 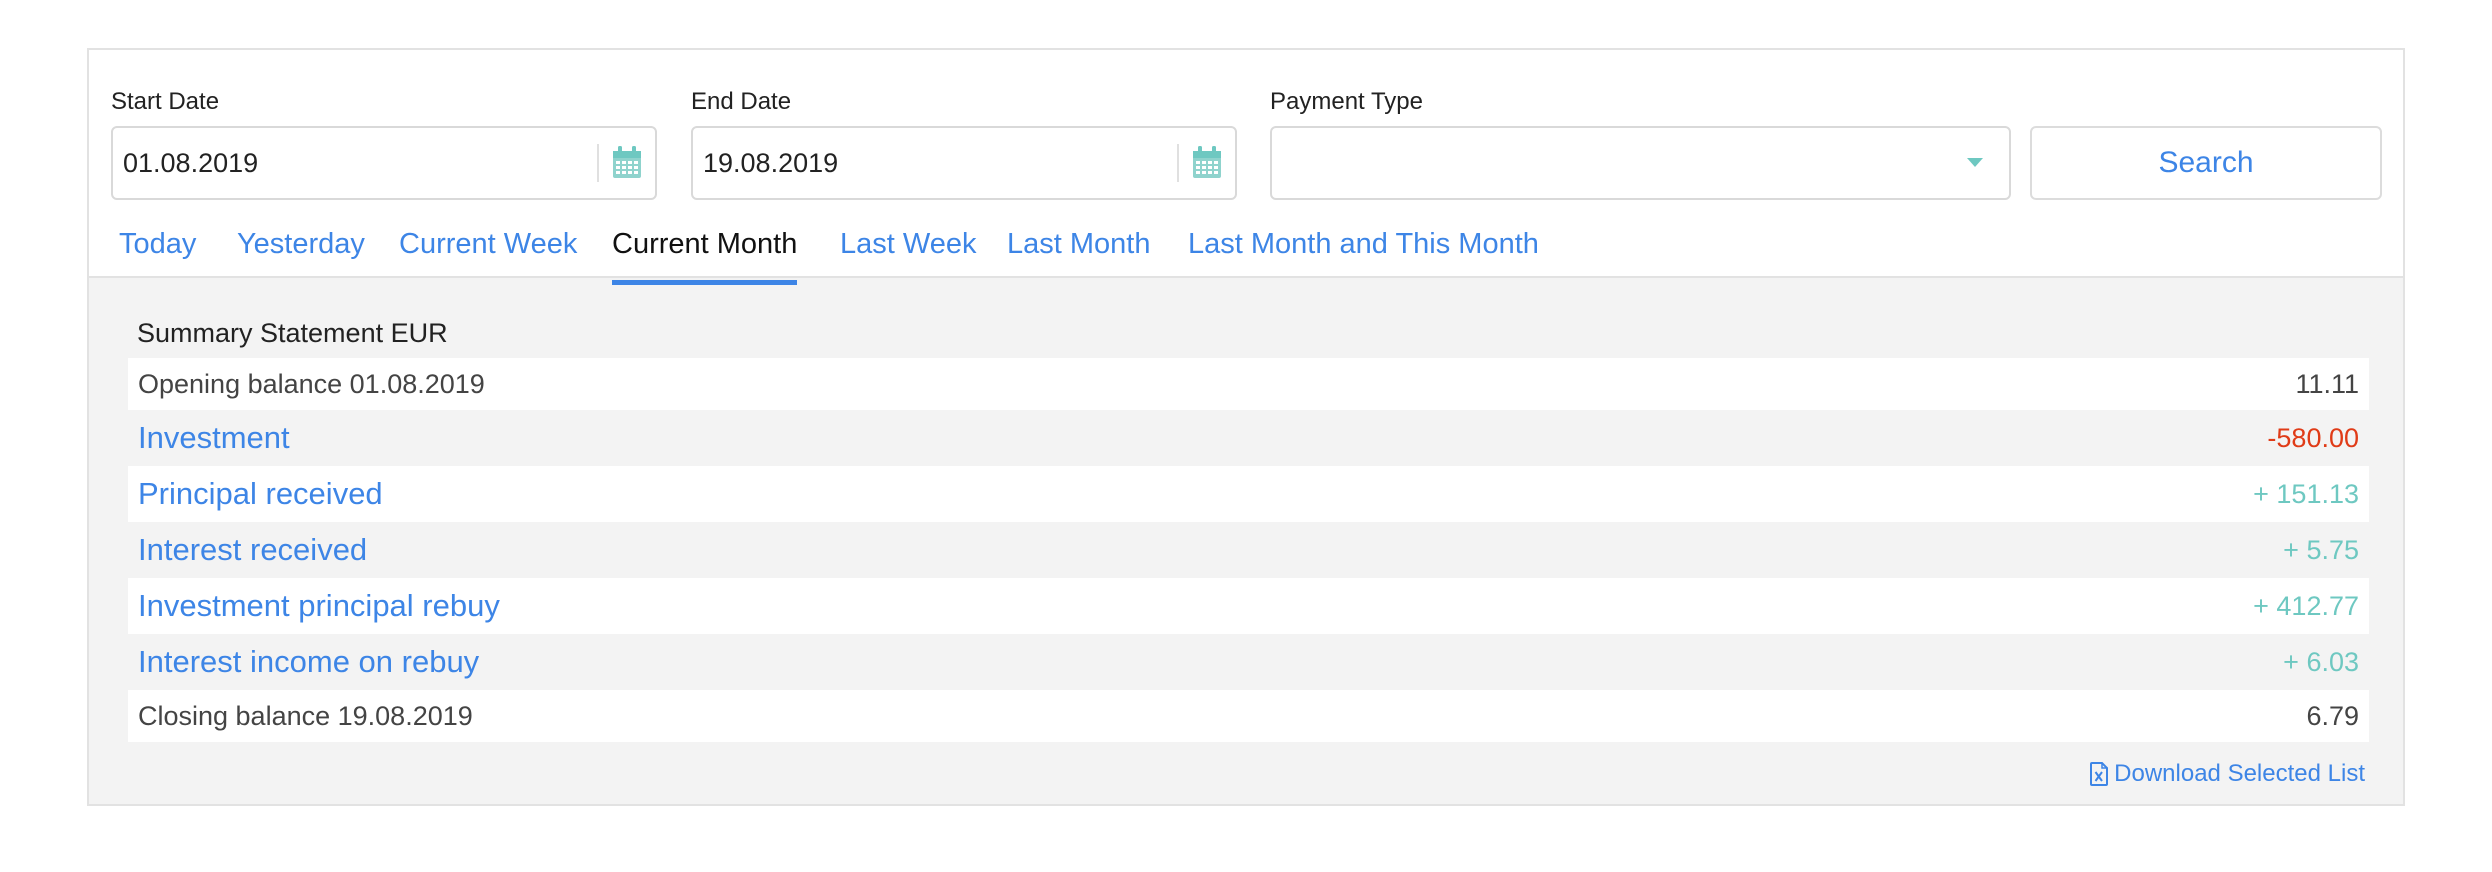 I want to click on row-value: -580.00, so click(x=2313, y=437).